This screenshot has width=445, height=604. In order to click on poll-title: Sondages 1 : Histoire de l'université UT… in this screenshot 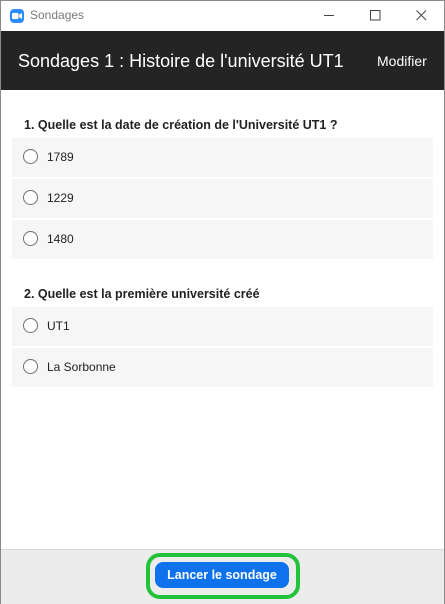, I will do `click(181, 61)`.